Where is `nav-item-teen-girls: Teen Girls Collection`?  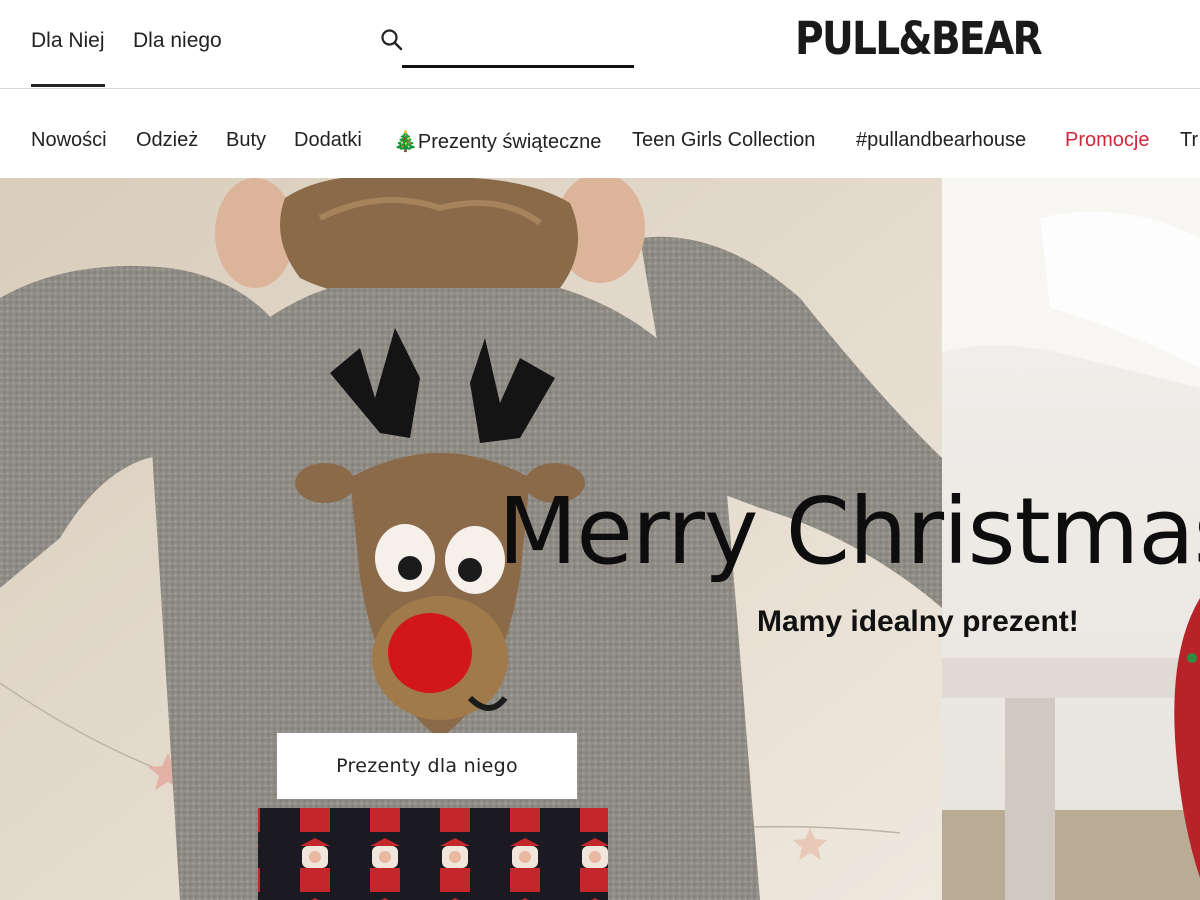
nav-item-teen-girls: Teen Girls Collection is located at coordinates (723, 140).